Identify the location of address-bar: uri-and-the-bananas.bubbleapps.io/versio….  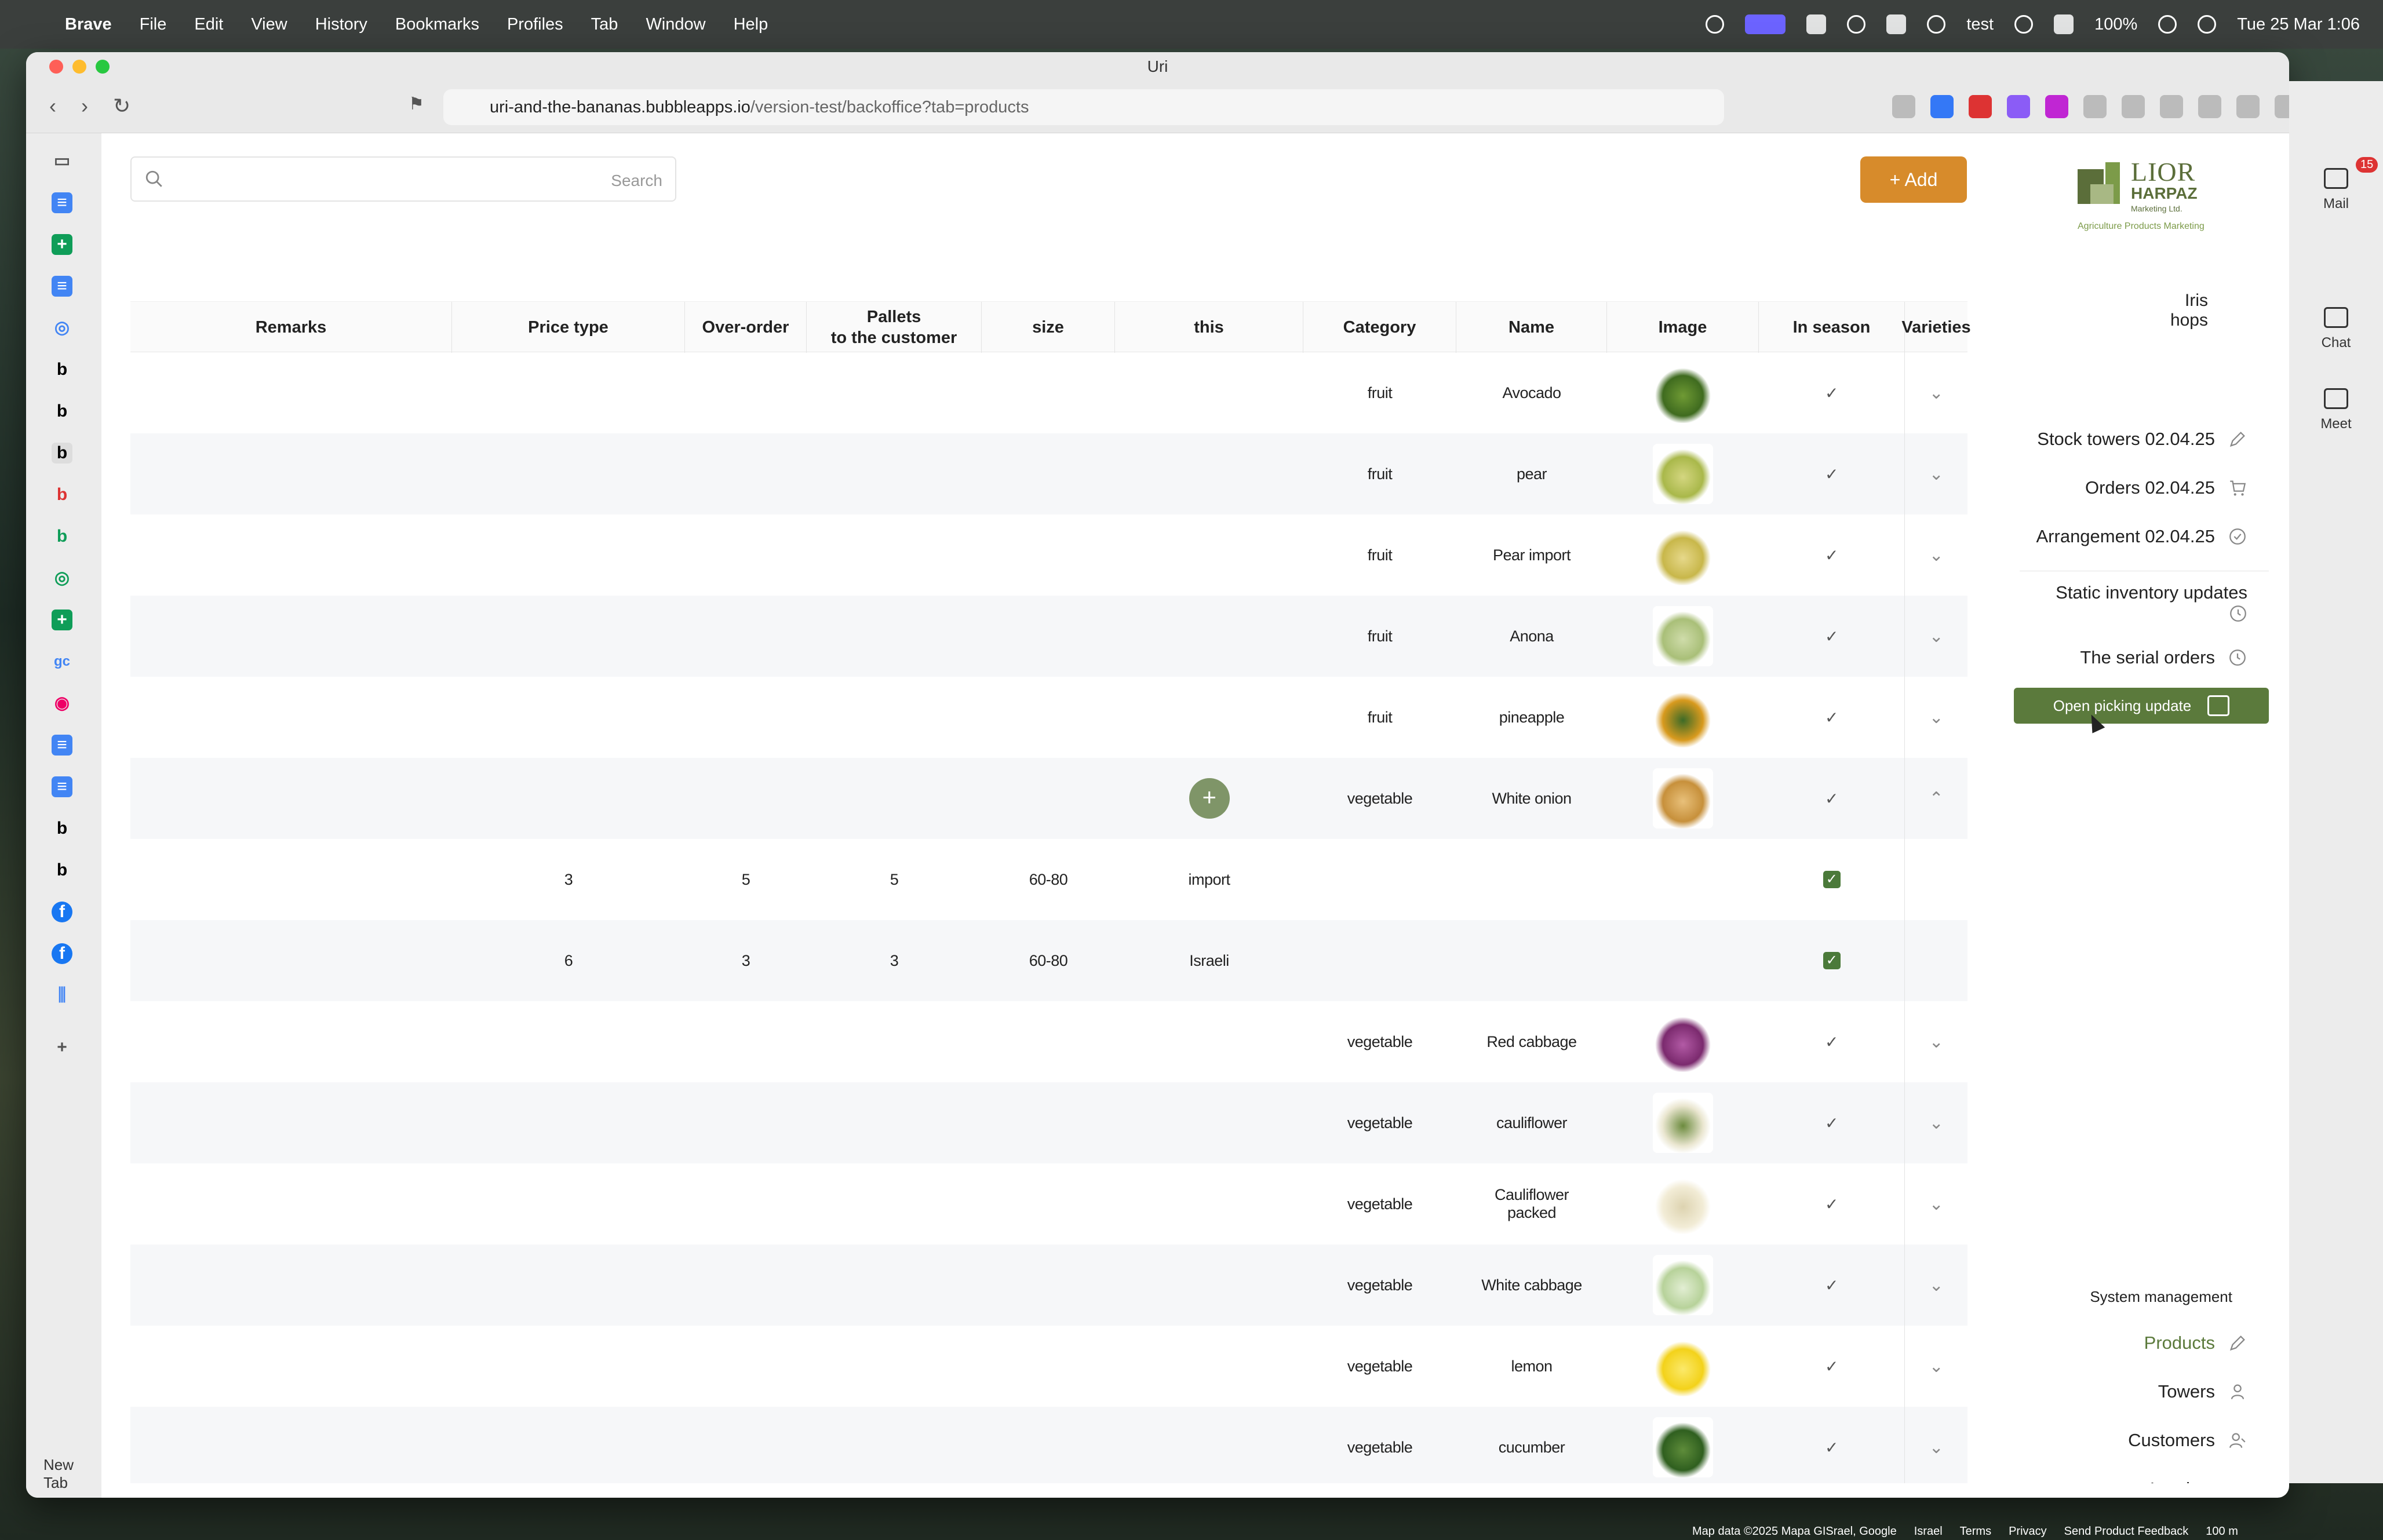
(1084, 107).